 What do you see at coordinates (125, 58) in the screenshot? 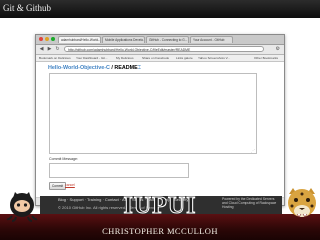
I see `bookmark-item: My Delicious` at bounding box center [125, 58].